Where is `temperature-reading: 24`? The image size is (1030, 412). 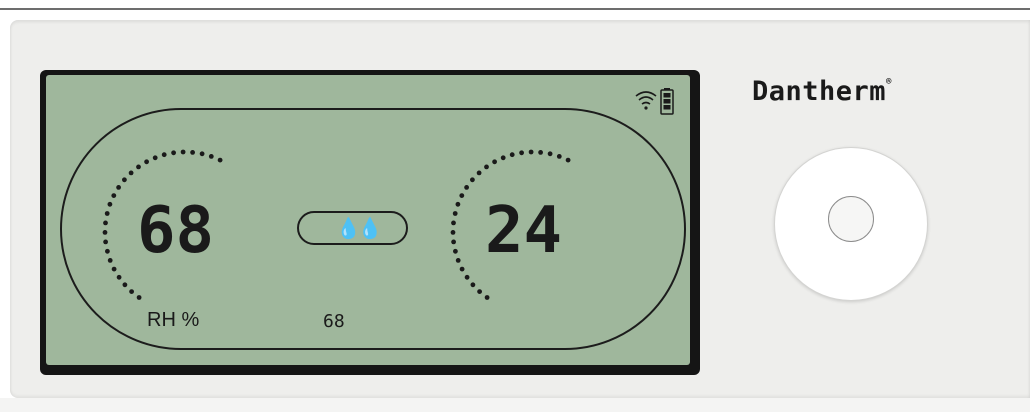 temperature-reading: 24 is located at coordinates (524, 231).